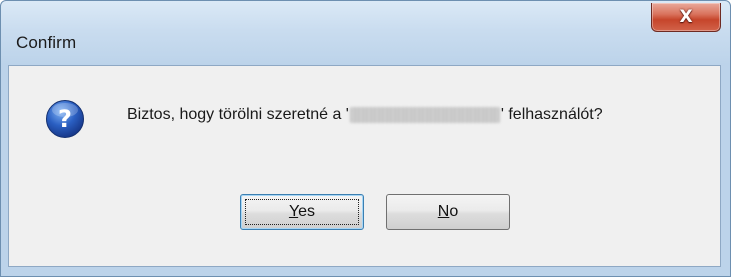  What do you see at coordinates (293, 211) in the screenshot?
I see `yes-mnemonic: Y` at bounding box center [293, 211].